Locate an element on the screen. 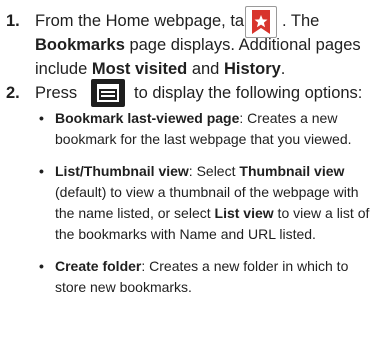 The height and width of the screenshot is (344, 373). step-2-press-label: Press is located at coordinates (56, 93).